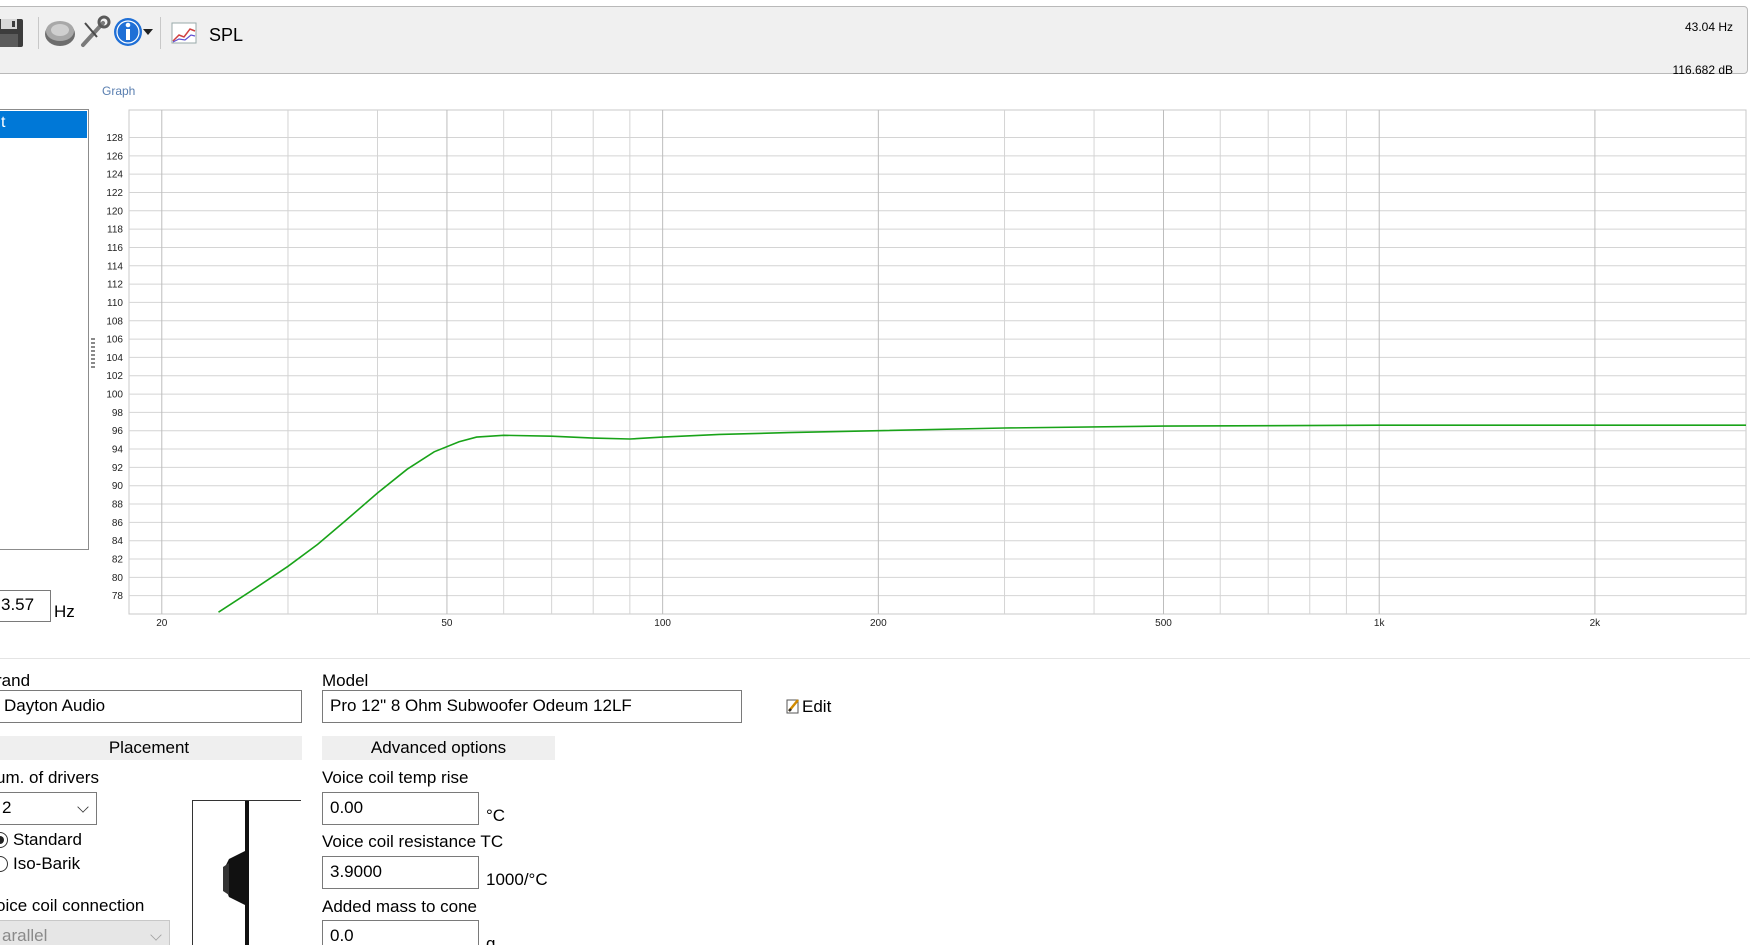 This screenshot has height=945, width=1750. I want to click on y-tick-label: 106, so click(114, 340).